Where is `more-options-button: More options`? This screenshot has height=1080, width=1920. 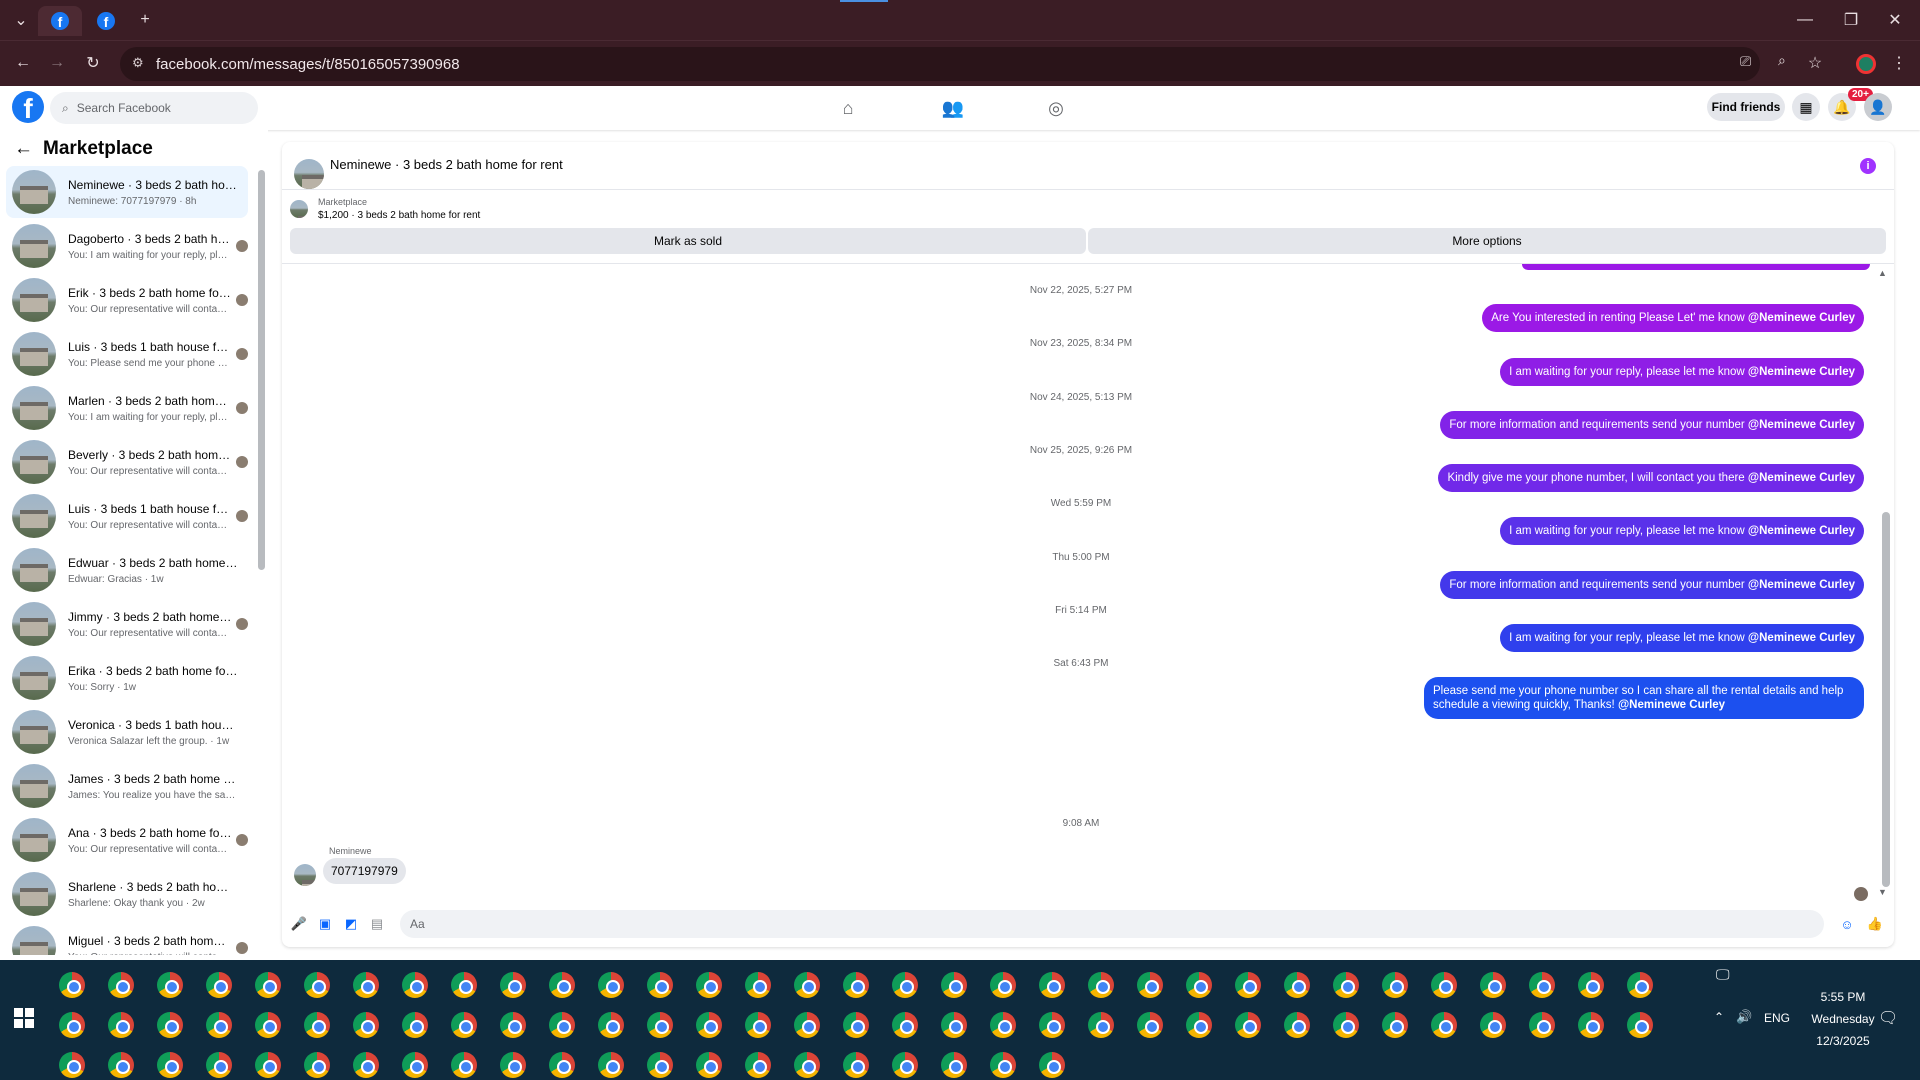 more-options-button: More options is located at coordinates (1487, 241).